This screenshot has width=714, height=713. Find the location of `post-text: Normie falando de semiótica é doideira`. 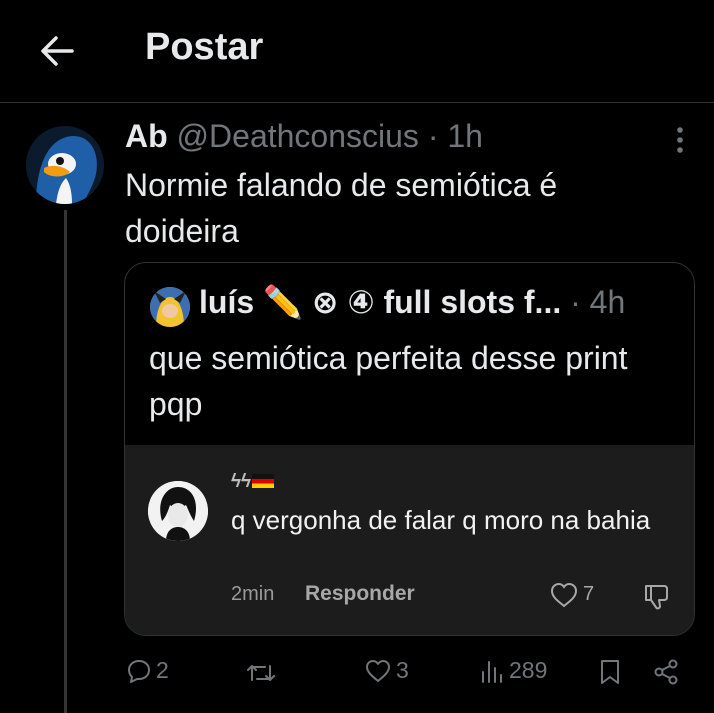

post-text: Normie falando de semiótica é doideira is located at coordinates (341, 208).